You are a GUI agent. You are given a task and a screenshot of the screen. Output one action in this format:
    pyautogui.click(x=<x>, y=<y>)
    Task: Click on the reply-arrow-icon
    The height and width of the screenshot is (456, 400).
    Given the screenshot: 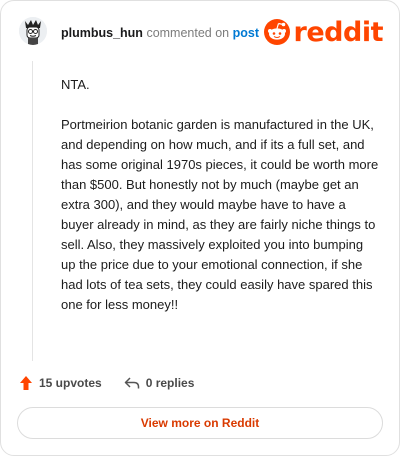 What is the action you would take?
    pyautogui.click(x=131, y=383)
    